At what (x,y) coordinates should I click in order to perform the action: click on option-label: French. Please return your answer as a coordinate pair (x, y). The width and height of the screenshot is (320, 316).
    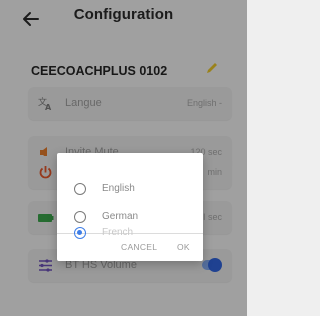
    Looking at the image, I should click on (118, 232).